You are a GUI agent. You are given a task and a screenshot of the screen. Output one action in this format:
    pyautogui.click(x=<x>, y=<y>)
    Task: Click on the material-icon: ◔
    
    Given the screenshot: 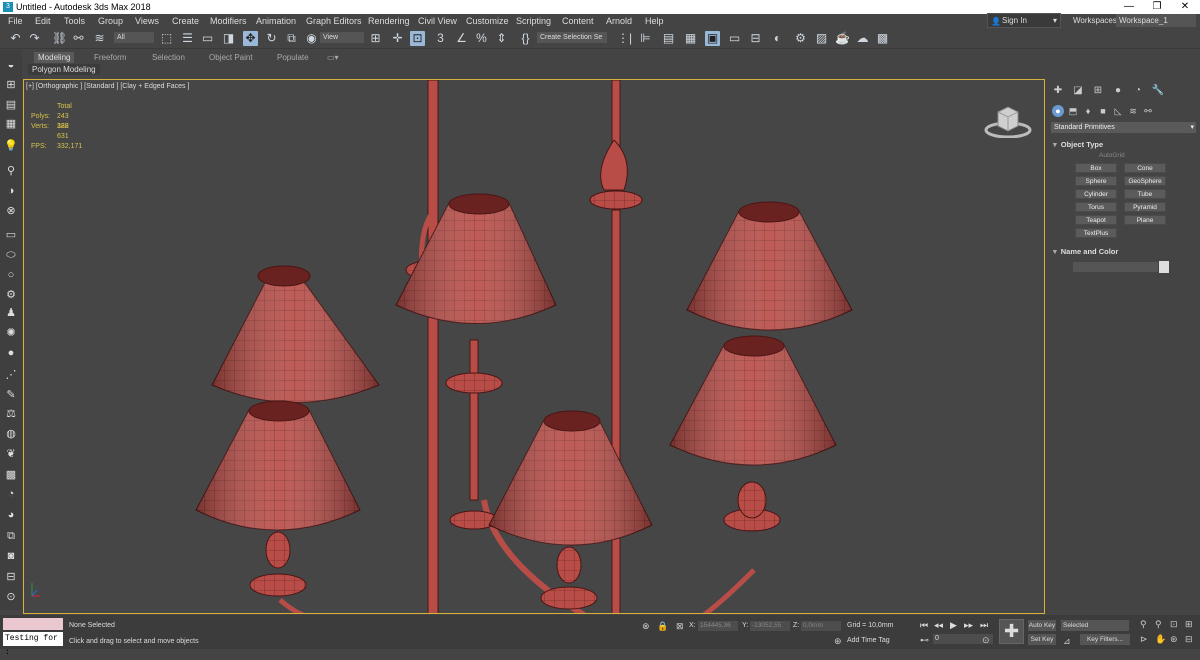 What is the action you would take?
    pyautogui.click(x=11, y=494)
    